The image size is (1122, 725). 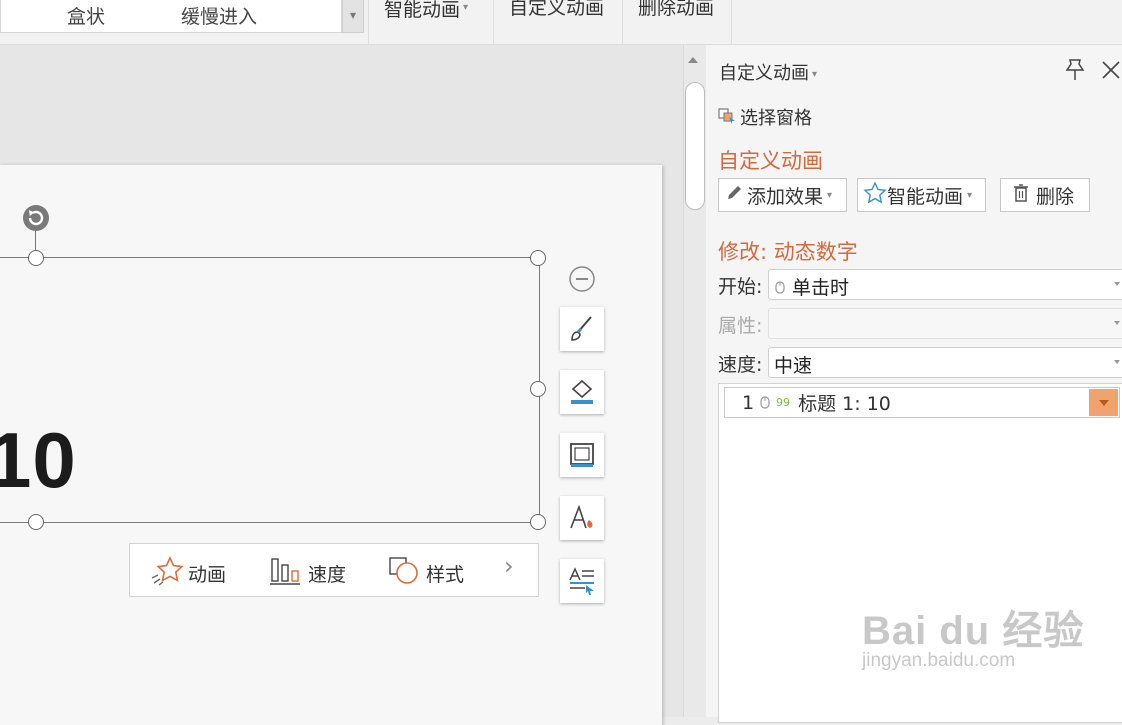 I want to click on smart-animation-pane-button: 智能动画 ▾, so click(x=921, y=195).